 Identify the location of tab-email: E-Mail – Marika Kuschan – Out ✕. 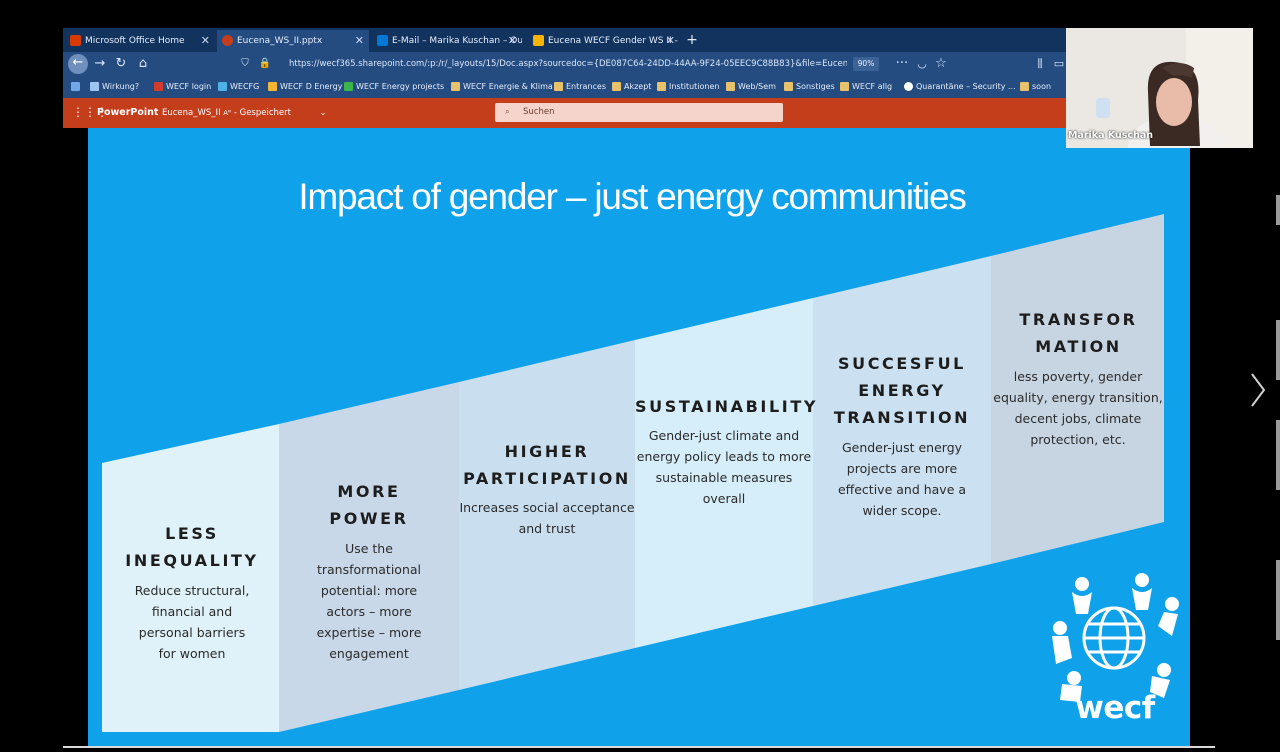
(447, 41).